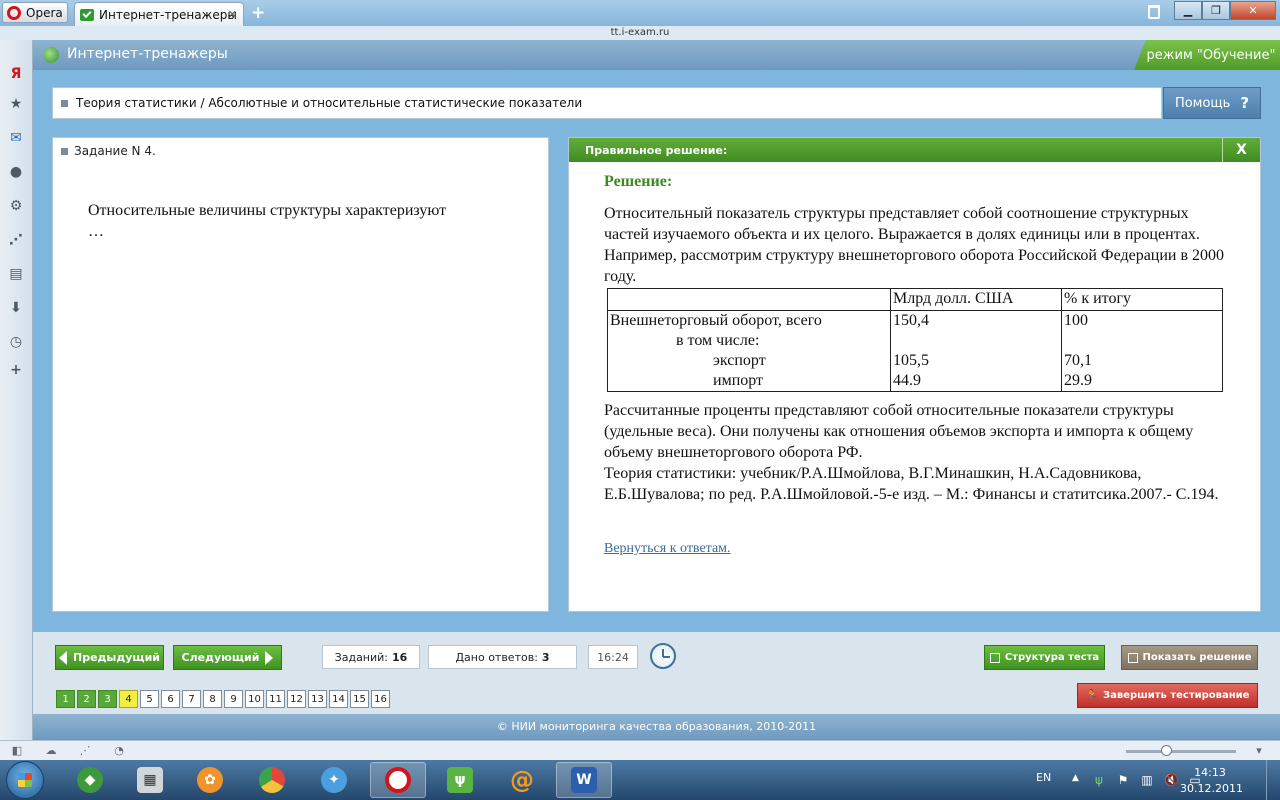 The width and height of the screenshot is (1280, 800). Describe the element at coordinates (317, 699) in the screenshot. I see `question-number-button: 13` at that location.